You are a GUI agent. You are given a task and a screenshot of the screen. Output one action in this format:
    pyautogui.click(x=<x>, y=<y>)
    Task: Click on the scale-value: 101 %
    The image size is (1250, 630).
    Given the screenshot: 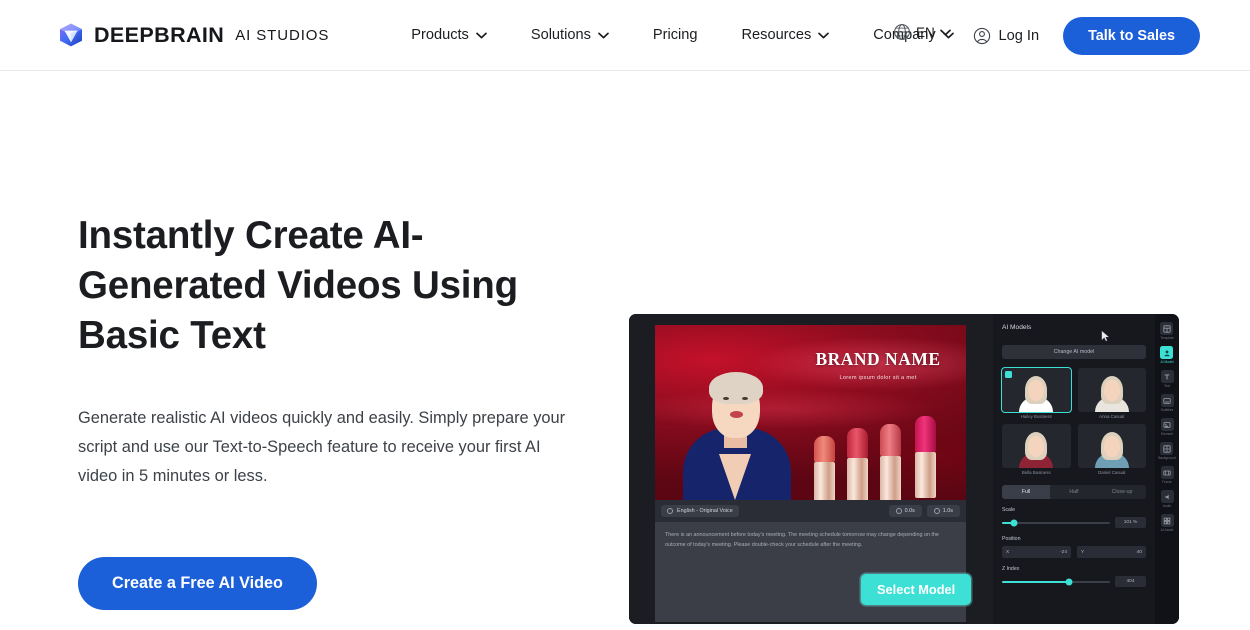 What is the action you would take?
    pyautogui.click(x=1130, y=522)
    